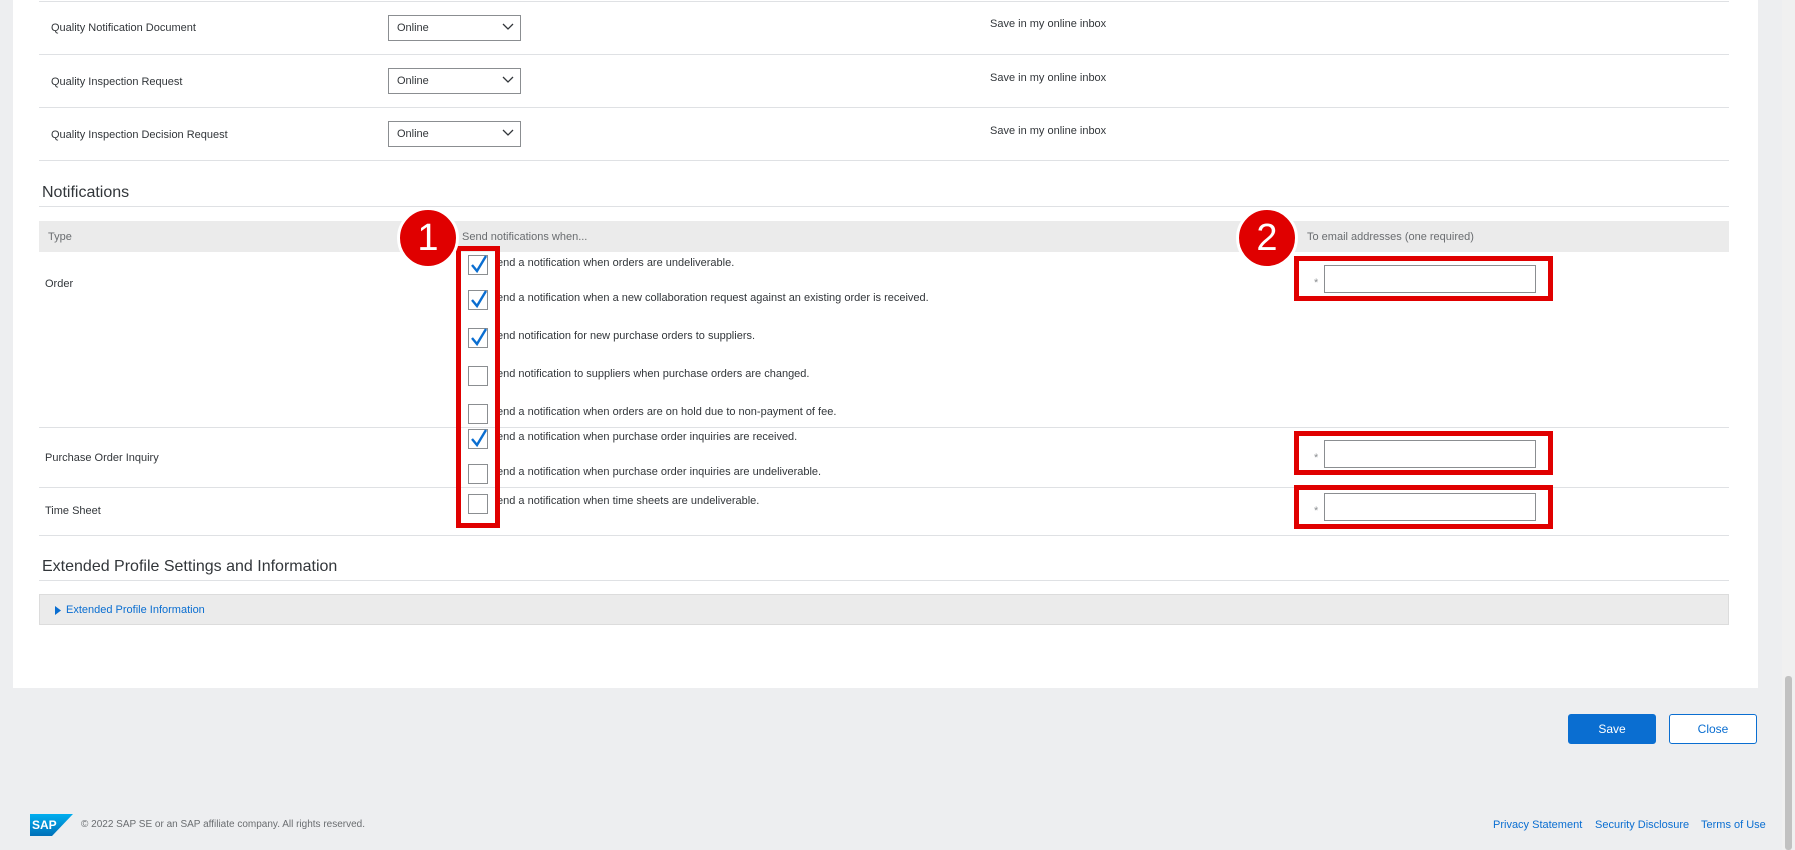 The height and width of the screenshot is (850, 1795). I want to click on extended-profile-link: Extended Profile Information, so click(135, 610).